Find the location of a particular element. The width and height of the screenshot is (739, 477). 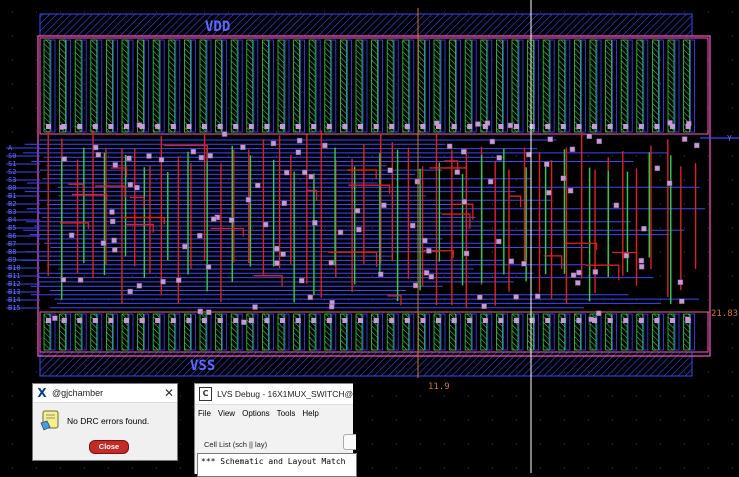

menu-tools: Tools is located at coordinates (286, 413).